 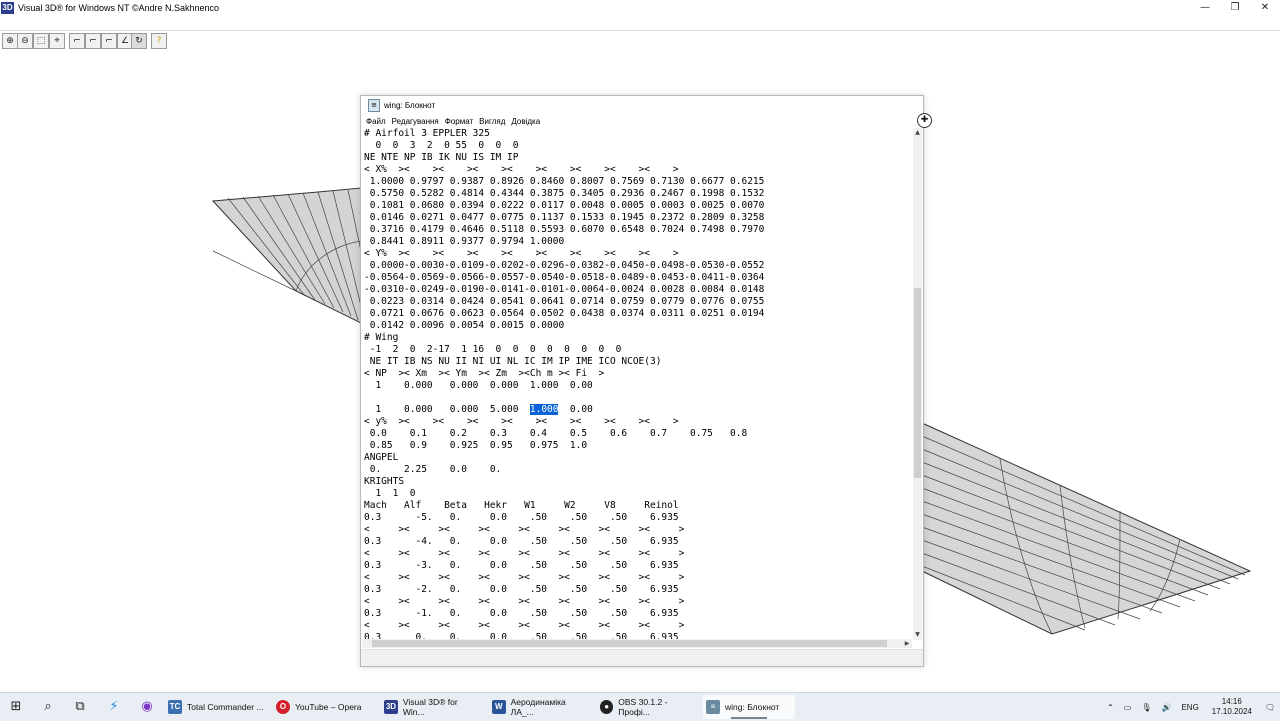 I want to click on text-line: 1 0.000 0.000 5.000 1.000 0.00, so click(x=638, y=410).